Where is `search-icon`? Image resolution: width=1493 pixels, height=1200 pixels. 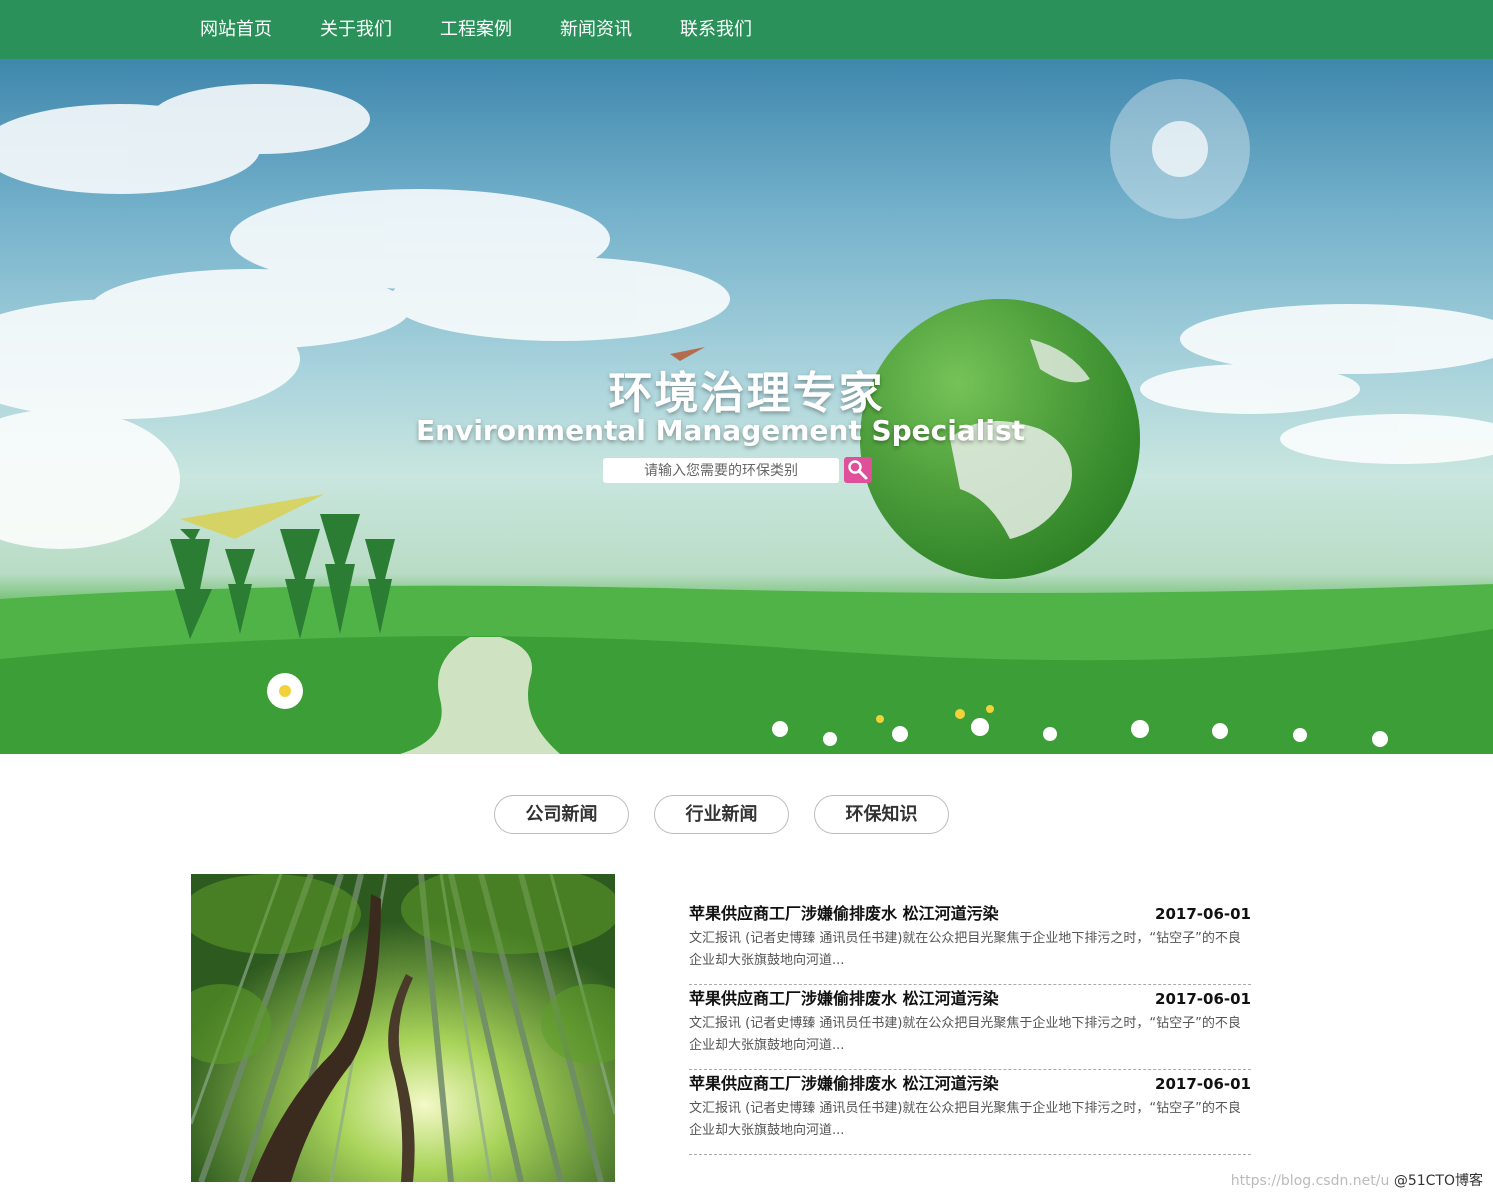
search-icon is located at coordinates (858, 470).